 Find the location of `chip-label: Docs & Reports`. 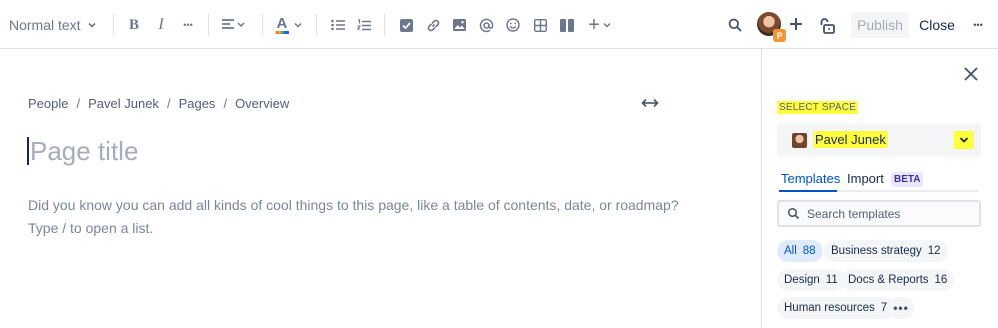

chip-label: Docs & Reports is located at coordinates (888, 280).